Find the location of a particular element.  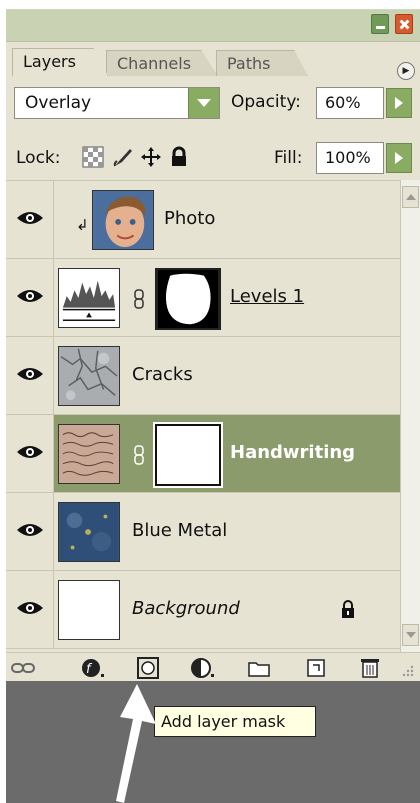

layer-mask-handwriting is located at coordinates (188, 455).